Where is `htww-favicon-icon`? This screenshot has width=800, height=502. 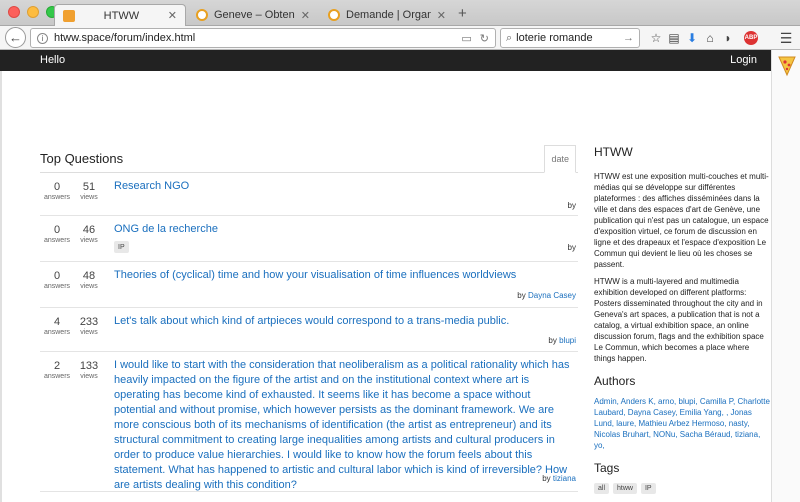 htww-favicon-icon is located at coordinates (69, 15).